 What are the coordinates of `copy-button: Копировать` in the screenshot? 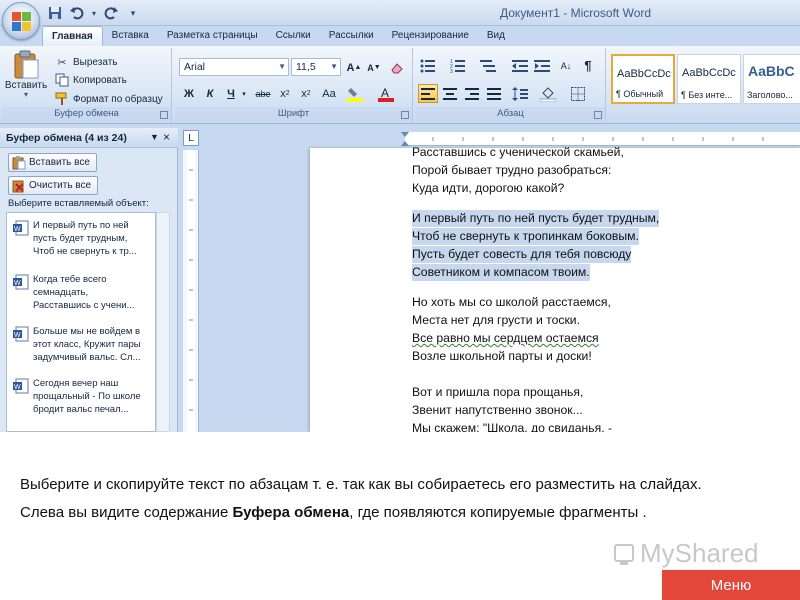 It's located at (90, 80).